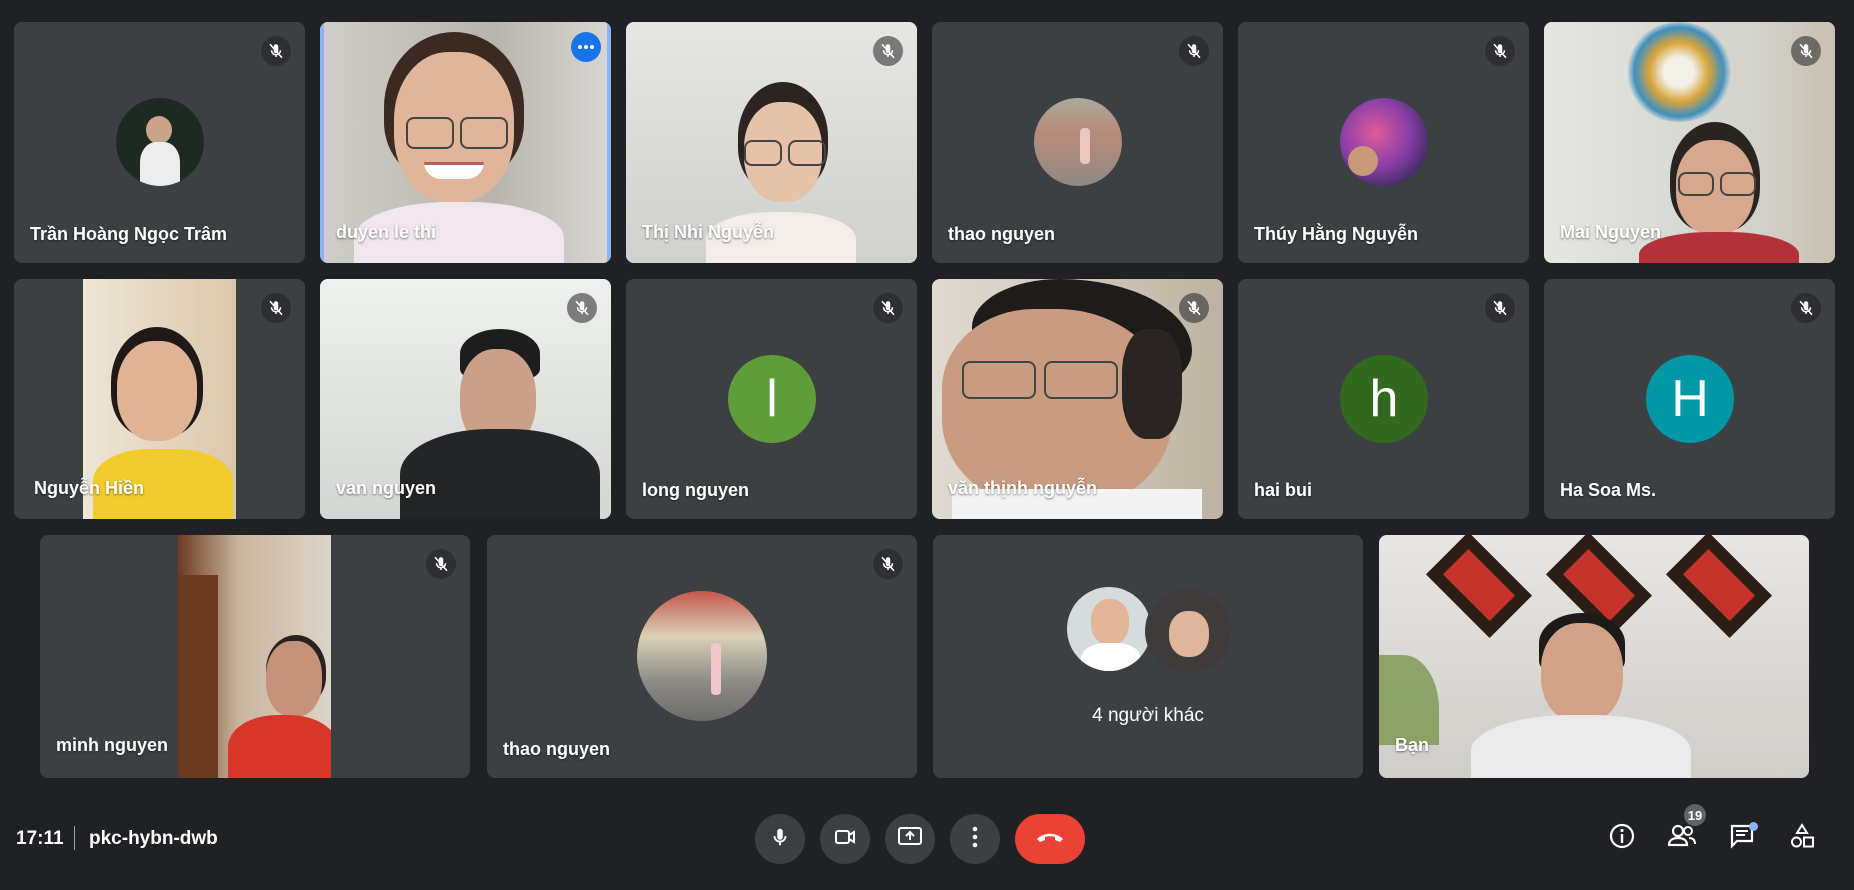 Image resolution: width=1854 pixels, height=890 pixels. I want to click on microphone-icon, so click(780, 839).